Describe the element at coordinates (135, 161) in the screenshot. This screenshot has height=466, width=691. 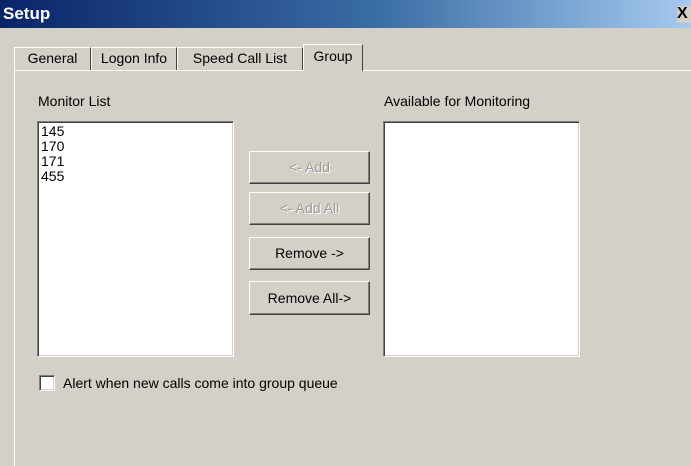
I see `list-item: 171` at that location.